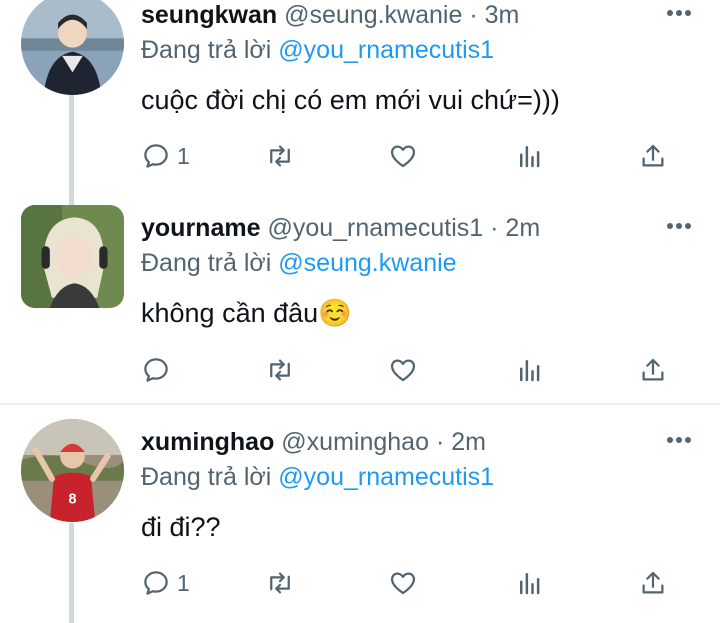 This screenshot has width=720, height=623. What do you see at coordinates (200, 228) in the screenshot?
I see `display-name: yourname` at bounding box center [200, 228].